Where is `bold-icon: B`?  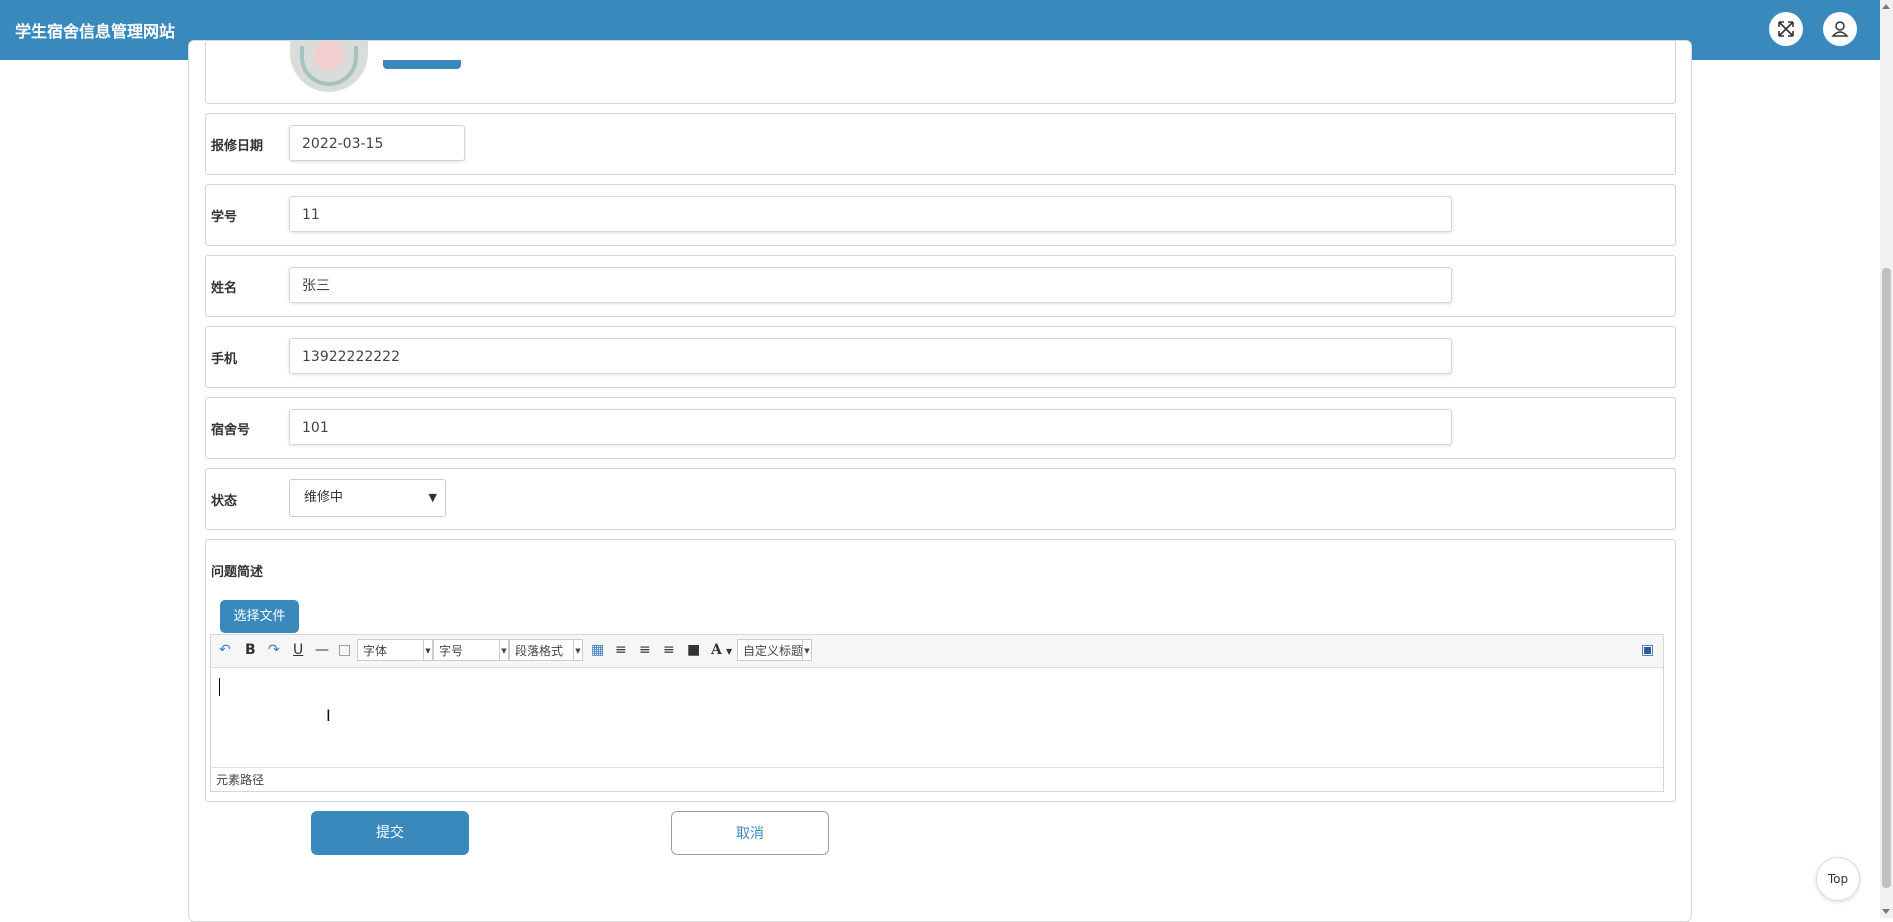
bold-icon: B is located at coordinates (250, 650).